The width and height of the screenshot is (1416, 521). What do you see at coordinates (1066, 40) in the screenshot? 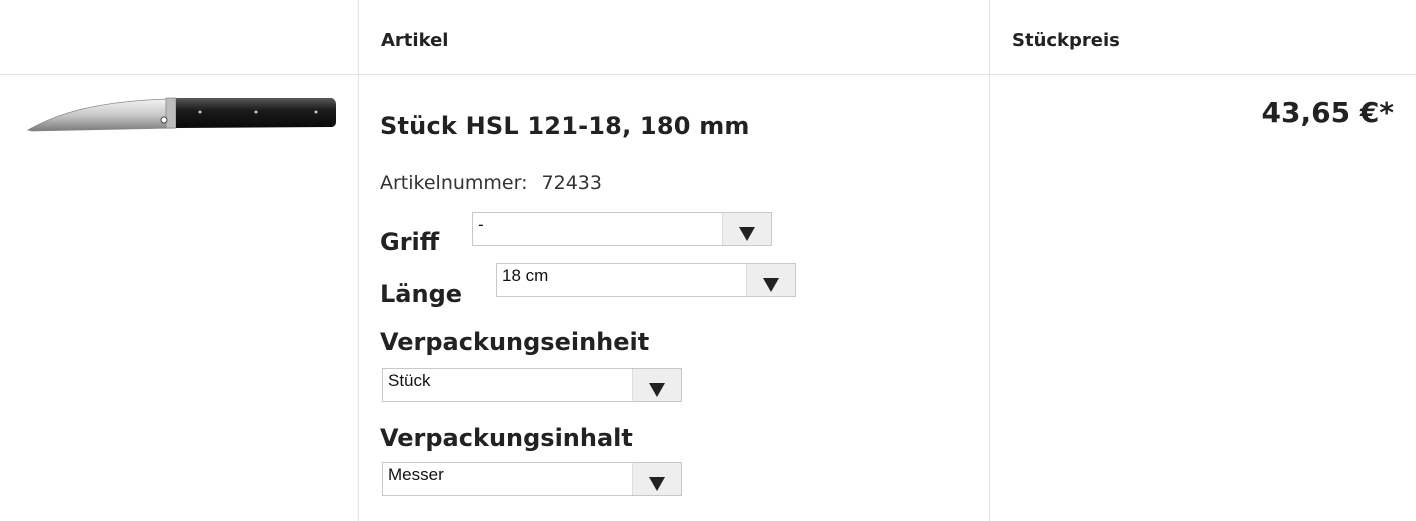
I see `header-unit-price: Stückpreis` at bounding box center [1066, 40].